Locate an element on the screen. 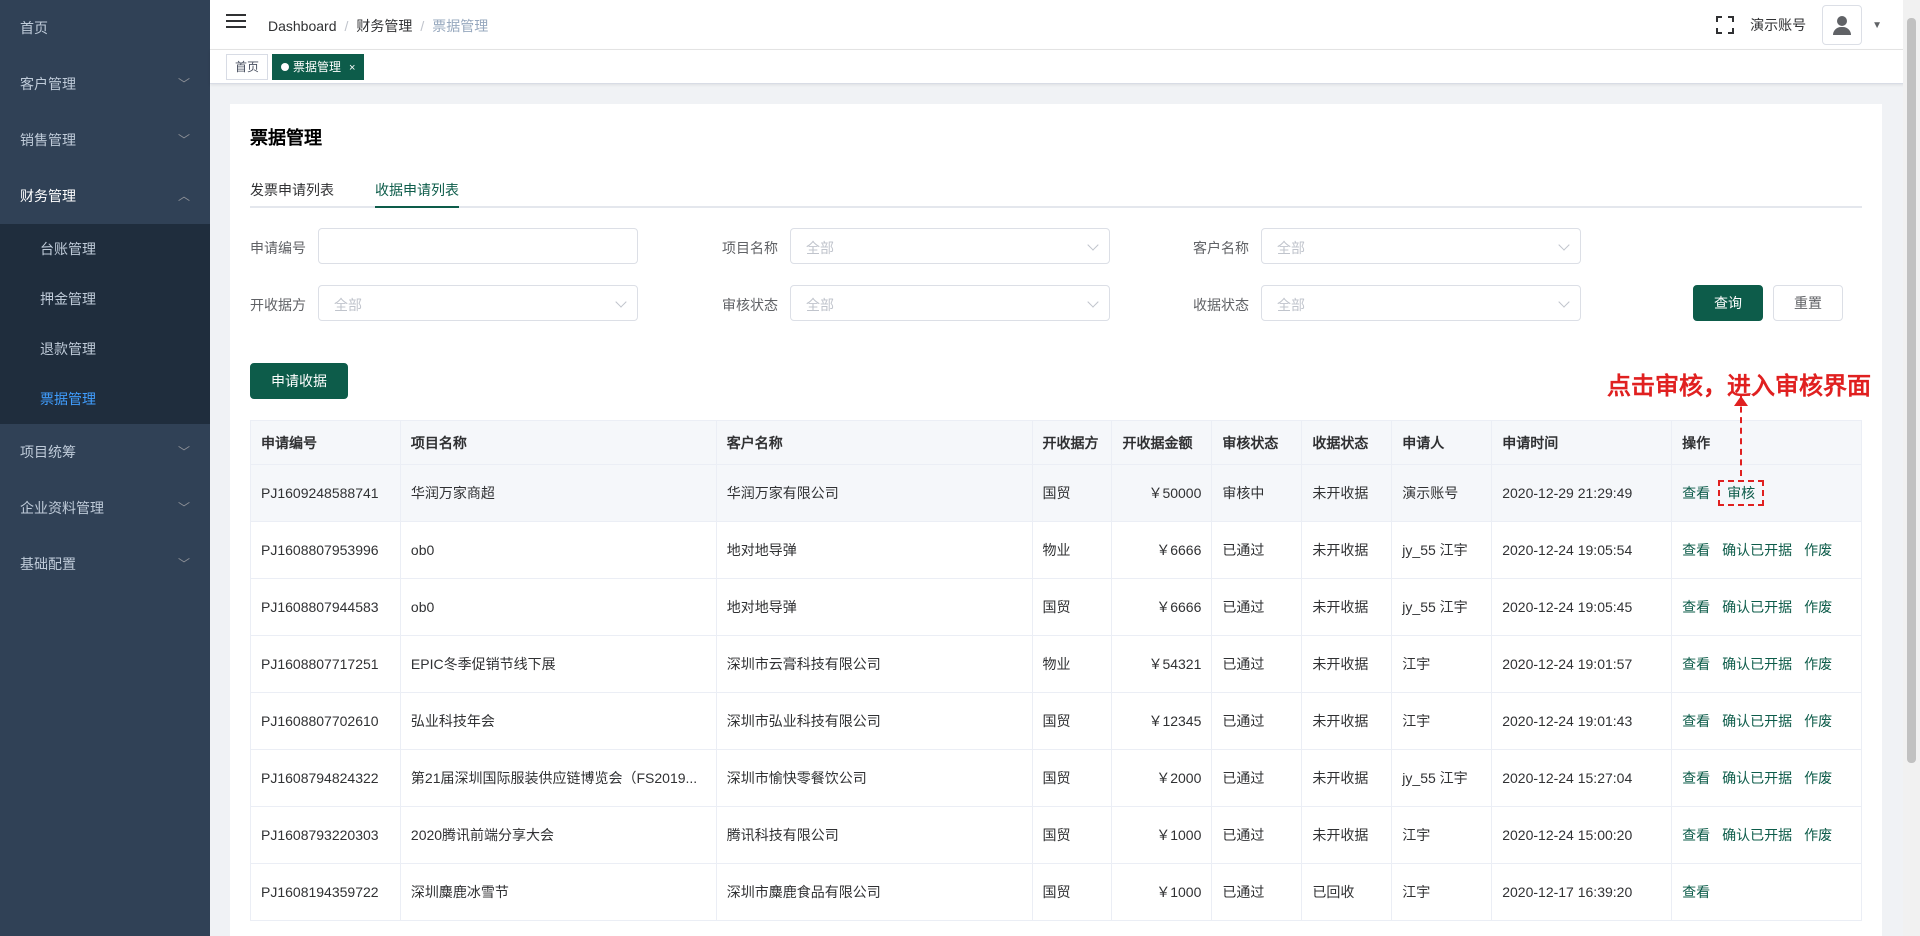 This screenshot has width=1920, height=936. scrollbar is located at coordinates (1911, 468).